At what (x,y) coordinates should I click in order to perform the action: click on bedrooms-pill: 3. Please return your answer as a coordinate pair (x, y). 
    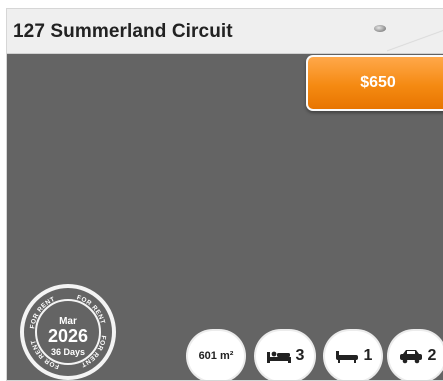
    Looking at the image, I should click on (285, 355).